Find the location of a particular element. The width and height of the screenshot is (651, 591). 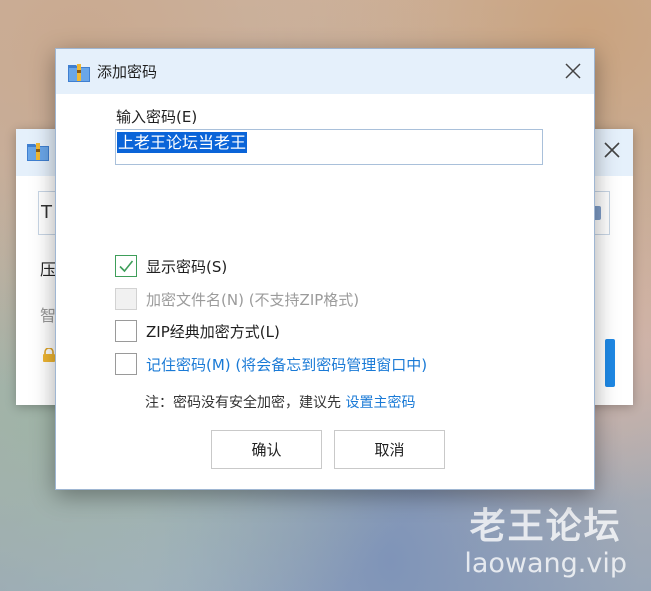

password-input: 上老王论坛当老王 is located at coordinates (329, 147).